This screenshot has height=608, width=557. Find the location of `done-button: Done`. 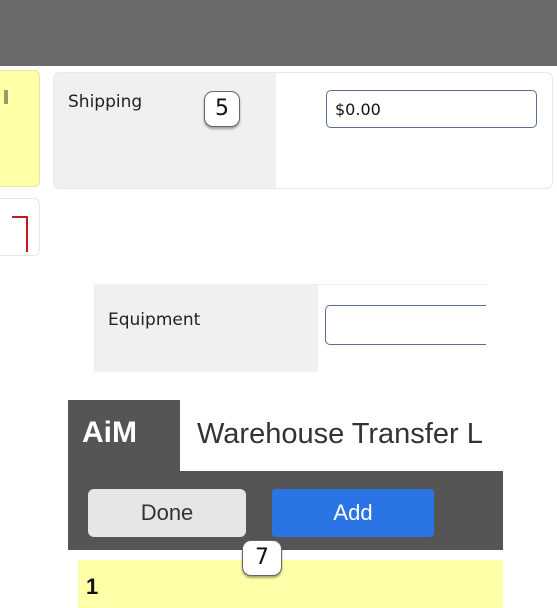

done-button: Done is located at coordinates (167, 513).